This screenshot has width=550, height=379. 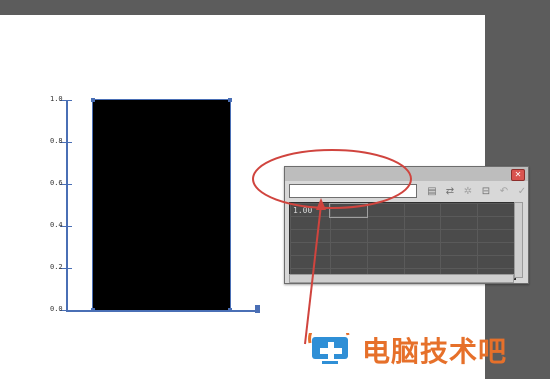 I want to click on switch-xy-icon: ✲, so click(x=468, y=191).